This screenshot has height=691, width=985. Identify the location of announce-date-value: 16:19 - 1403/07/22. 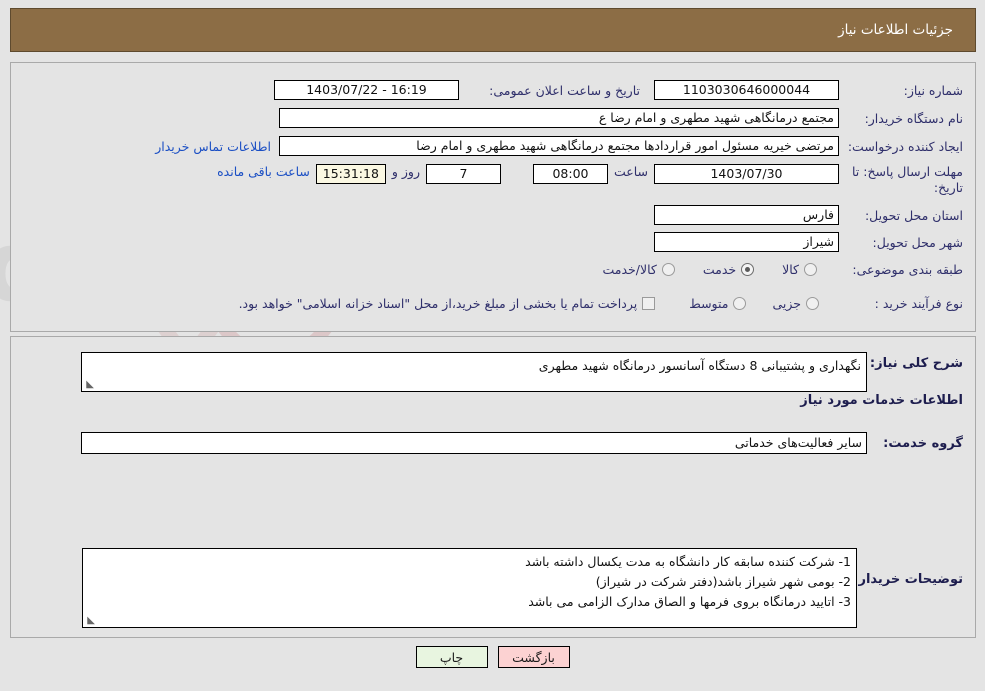
(366, 90).